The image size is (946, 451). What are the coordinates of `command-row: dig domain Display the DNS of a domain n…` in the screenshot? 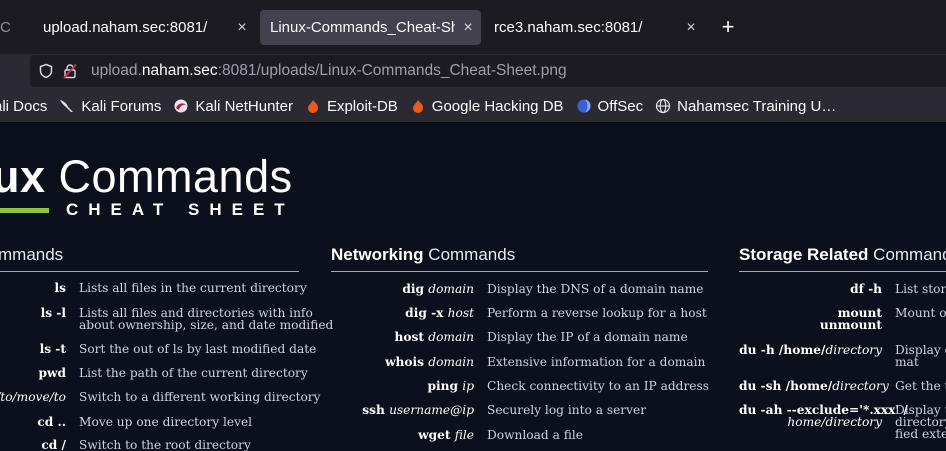 It's located at (517, 289).